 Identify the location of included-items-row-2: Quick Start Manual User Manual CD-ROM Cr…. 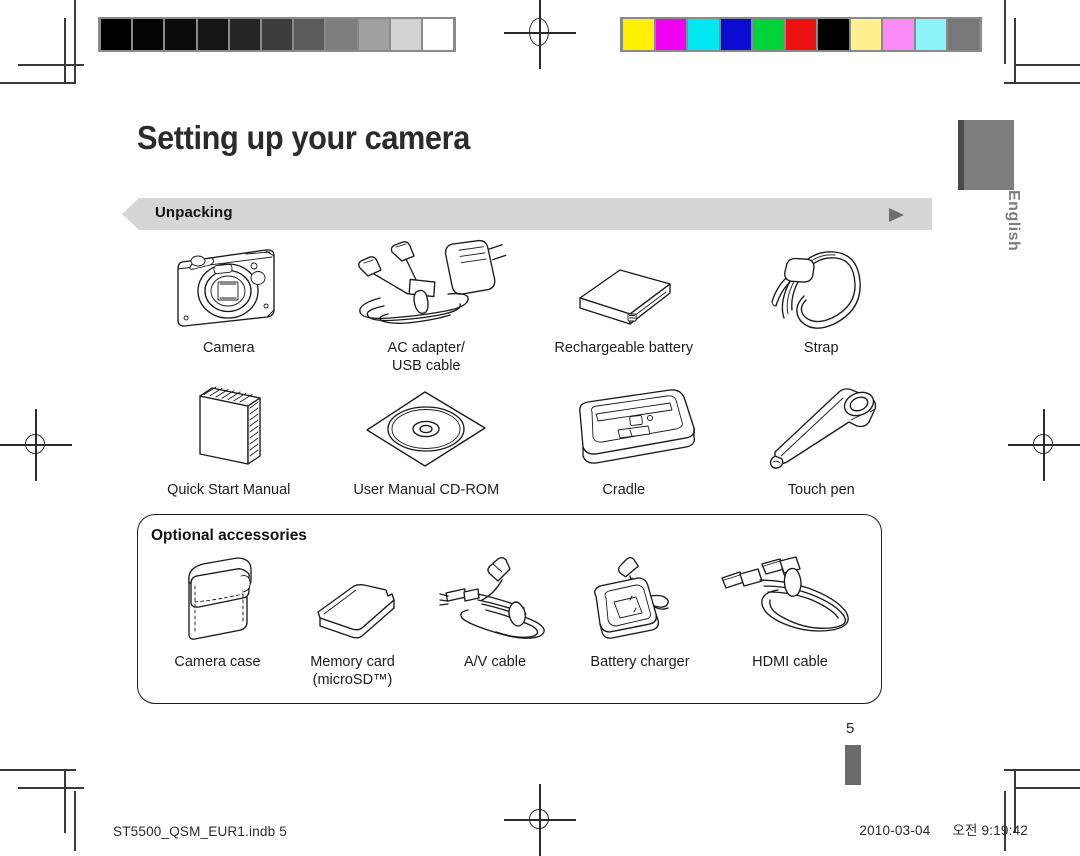
(525, 438).